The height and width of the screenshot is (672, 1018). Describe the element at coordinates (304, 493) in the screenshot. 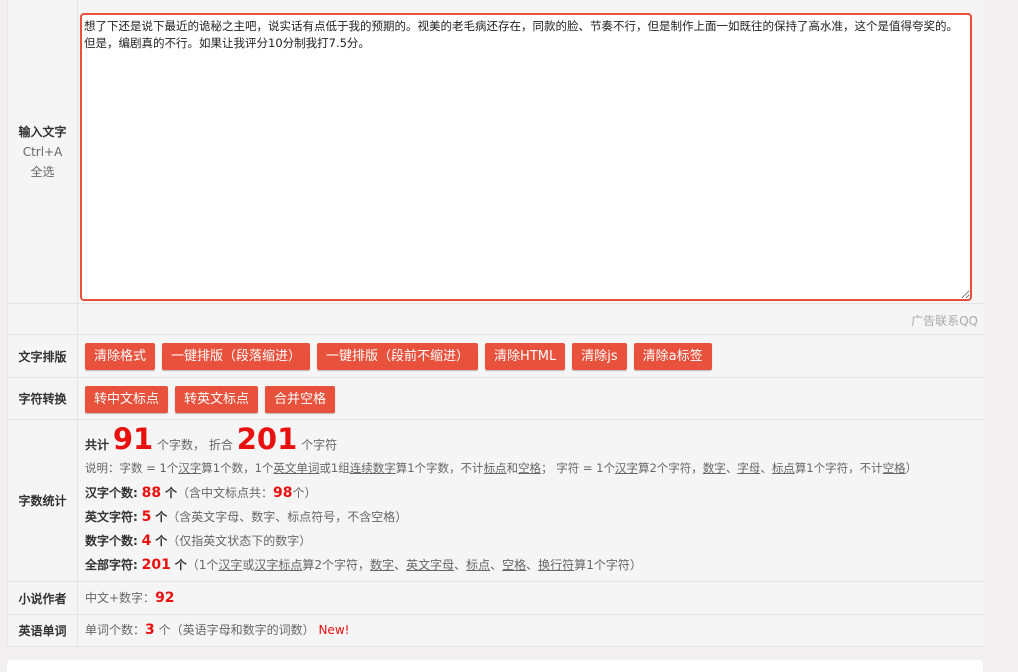

I see `hanzi-note-end: 个）` at that location.